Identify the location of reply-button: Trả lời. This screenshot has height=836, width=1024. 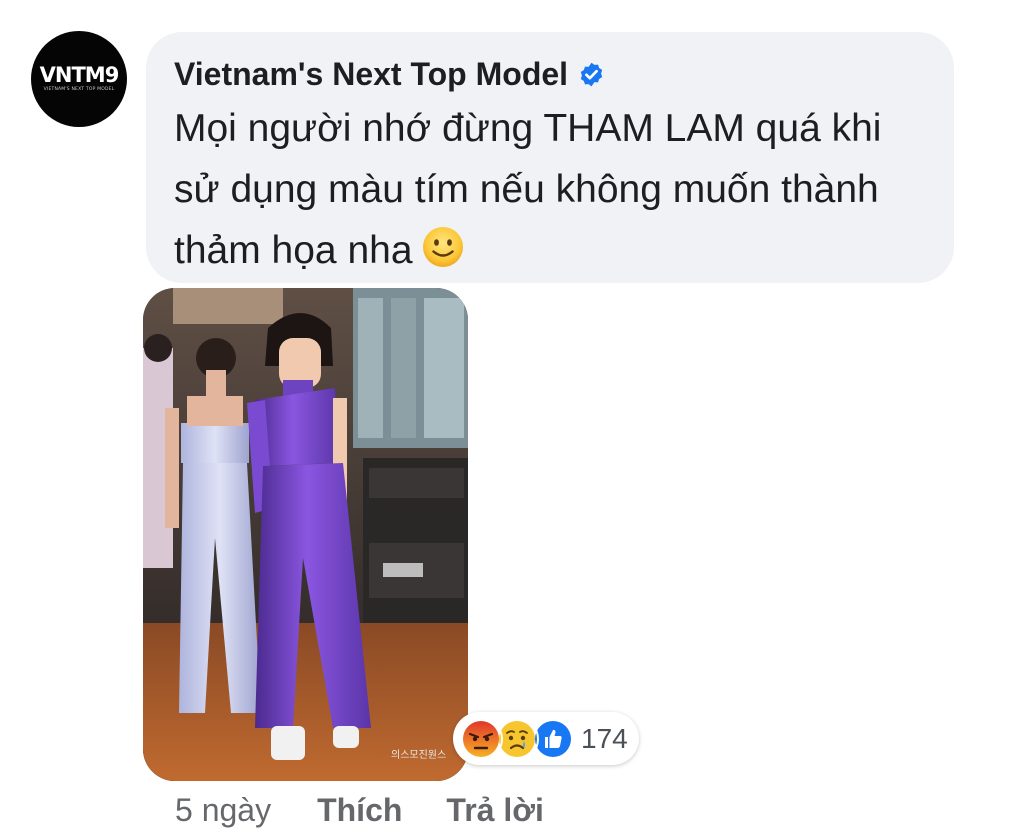
(494, 810).